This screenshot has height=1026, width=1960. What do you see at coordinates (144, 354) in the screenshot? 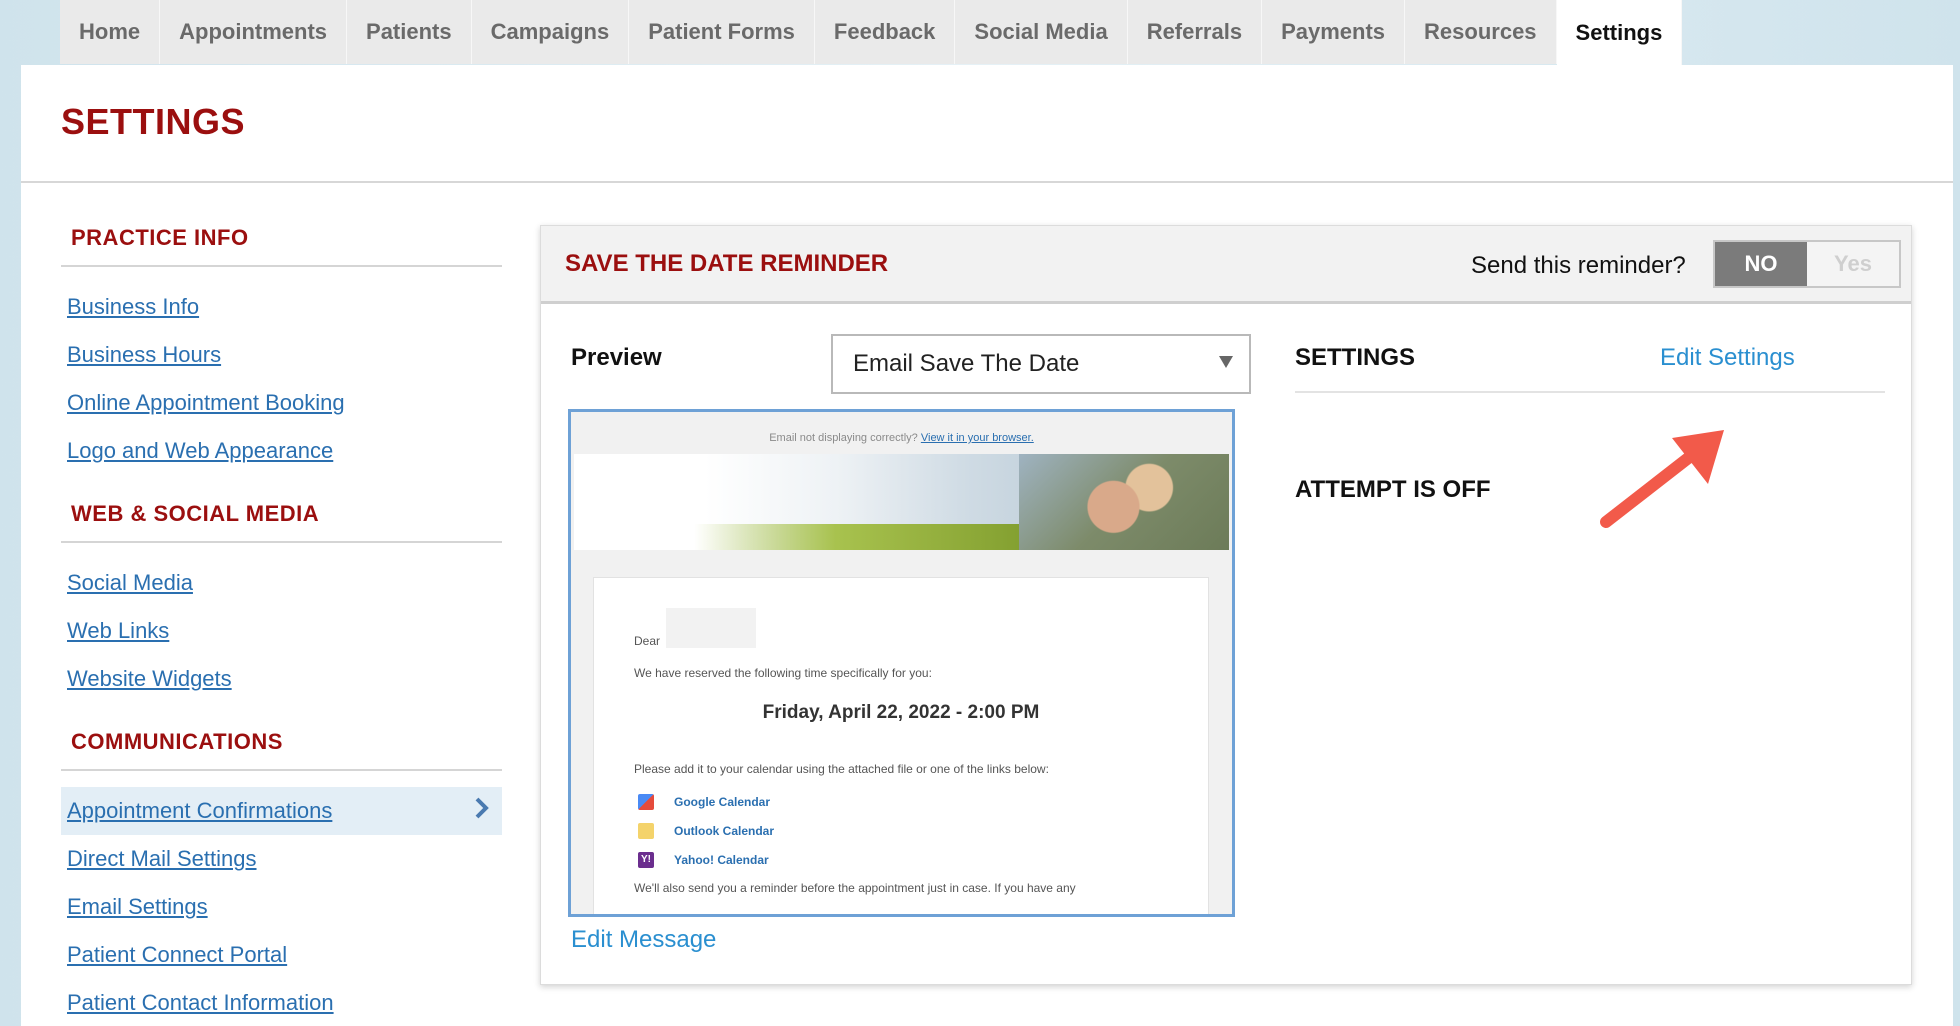
I see `sidebar-item-label: Business Hours` at bounding box center [144, 354].